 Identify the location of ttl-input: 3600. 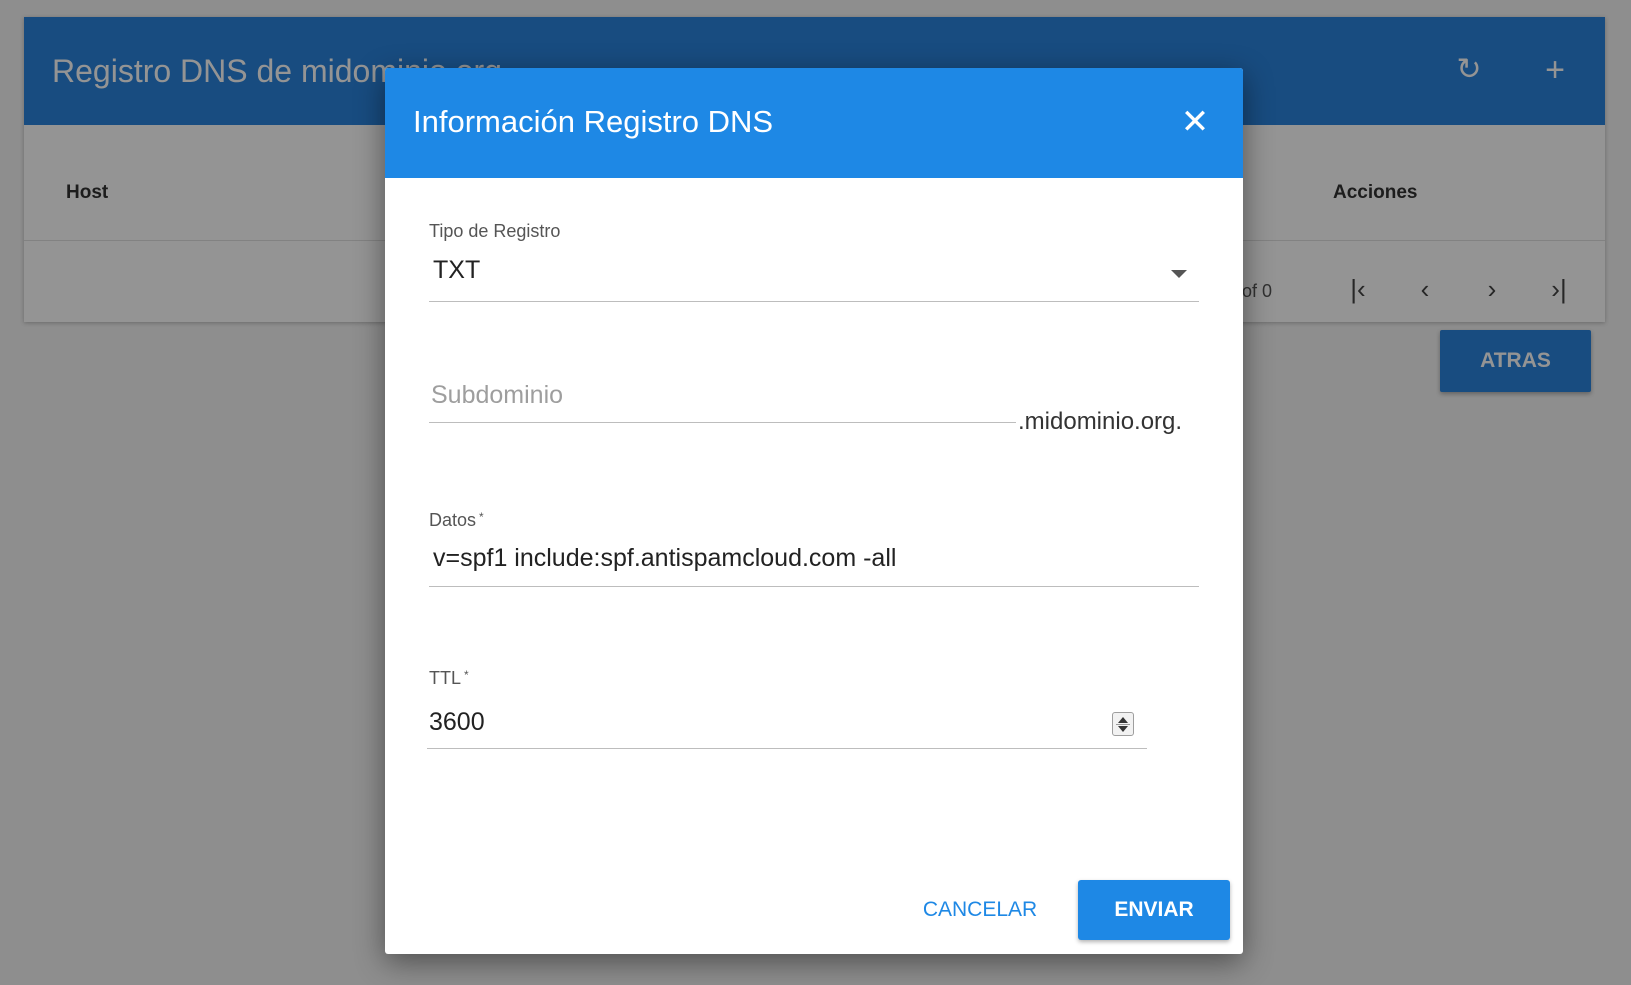
(457, 722).